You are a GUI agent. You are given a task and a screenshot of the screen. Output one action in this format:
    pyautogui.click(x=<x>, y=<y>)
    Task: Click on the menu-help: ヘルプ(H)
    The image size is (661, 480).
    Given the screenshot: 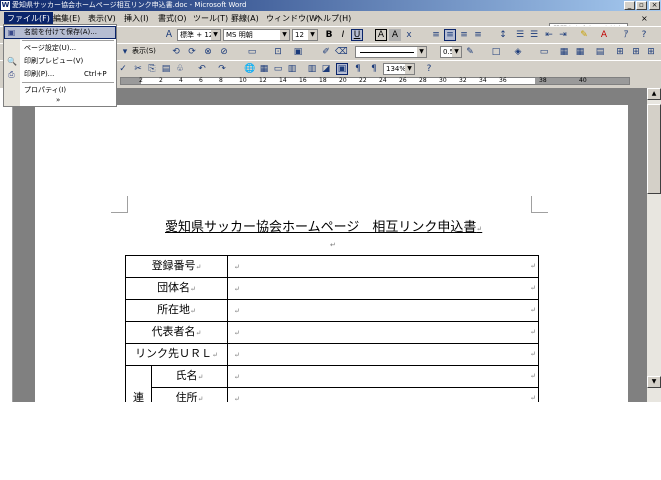 What is the action you would take?
    pyautogui.click(x=333, y=18)
    